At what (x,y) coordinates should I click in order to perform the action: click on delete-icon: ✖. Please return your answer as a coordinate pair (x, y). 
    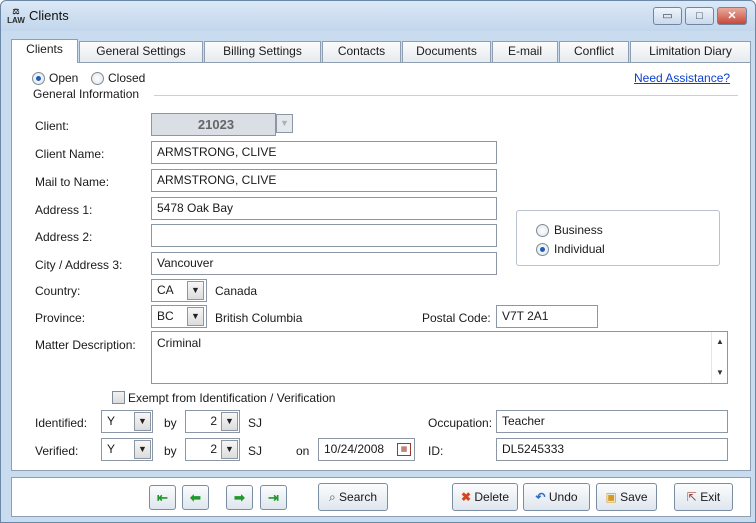
    Looking at the image, I should click on (466, 497).